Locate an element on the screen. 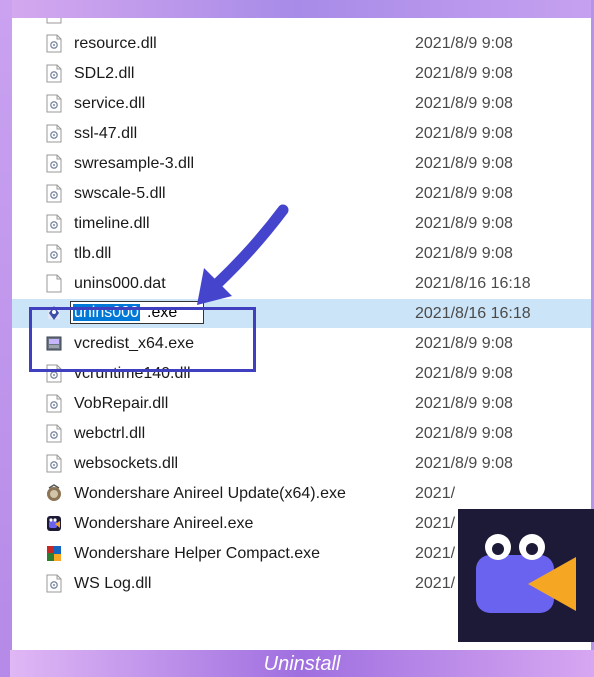  left-gradient-border is located at coordinates (6, 338).